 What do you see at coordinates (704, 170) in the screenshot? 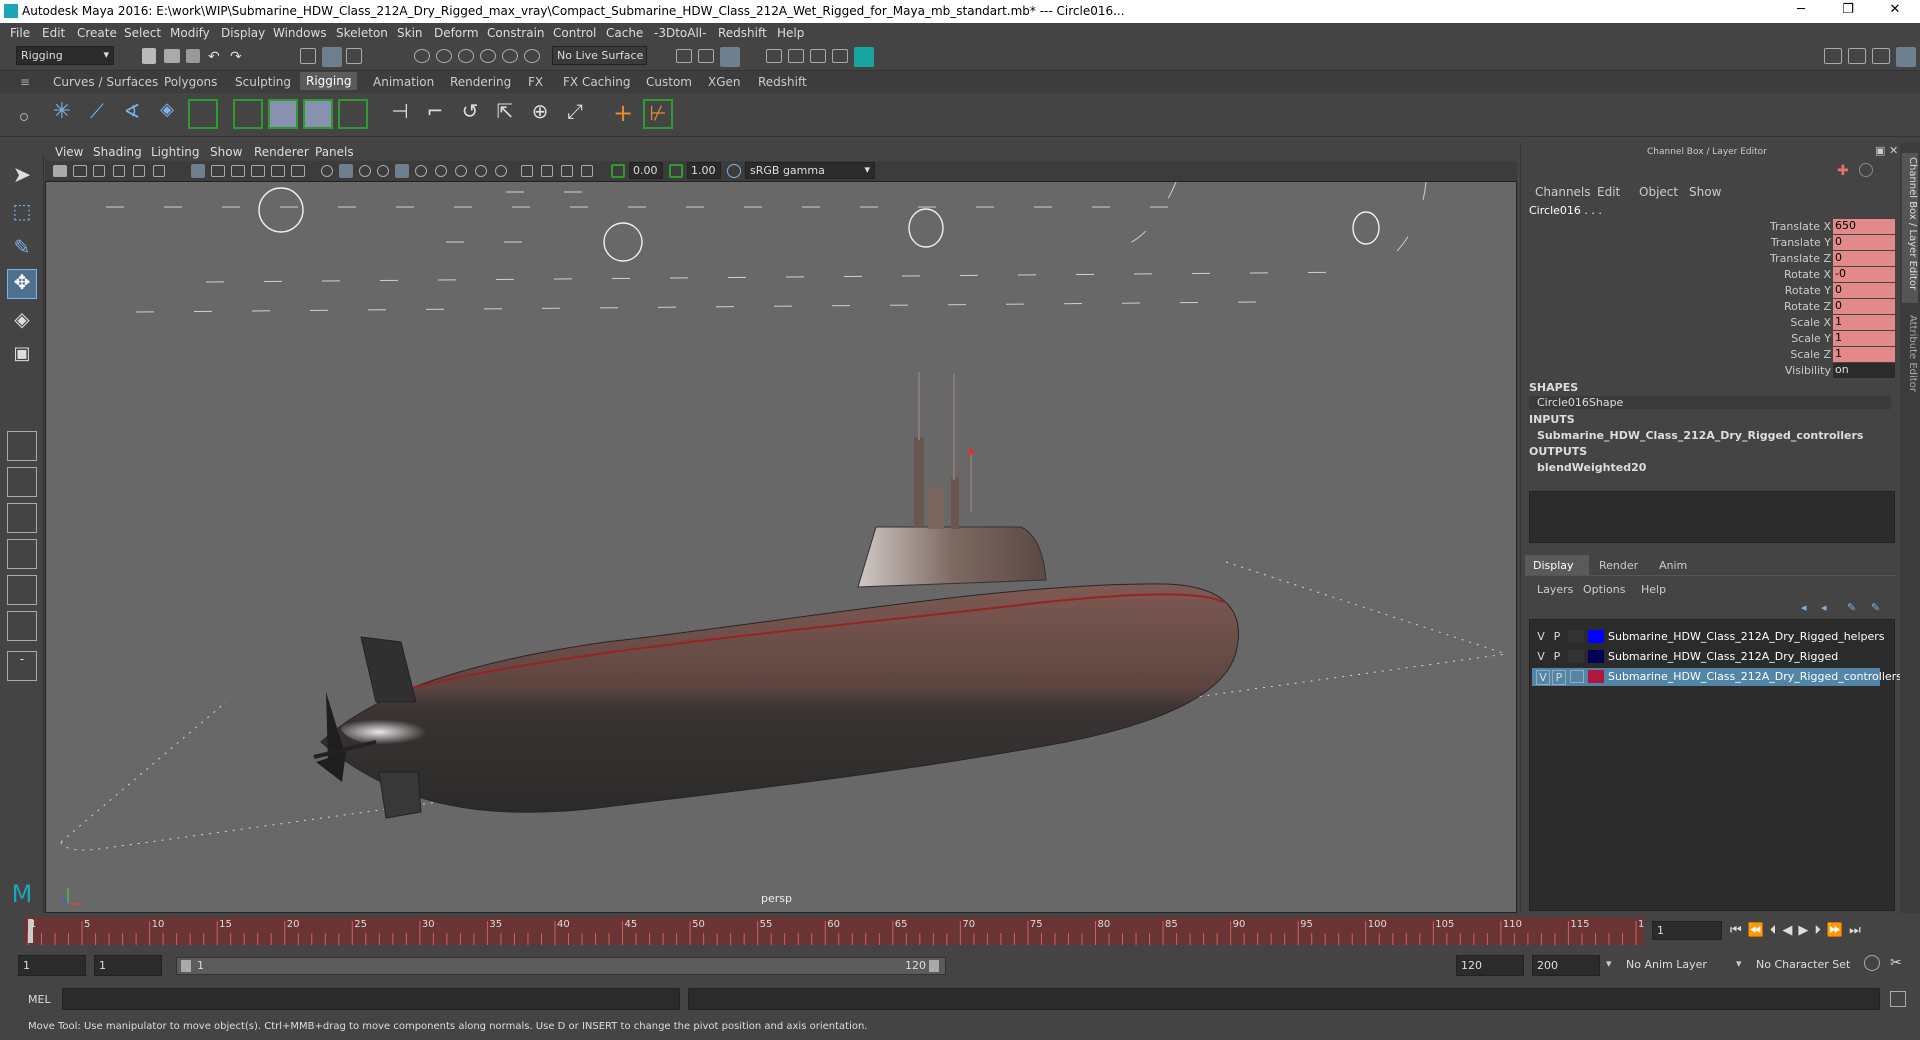
I see `gamma-field: 1.00` at bounding box center [704, 170].